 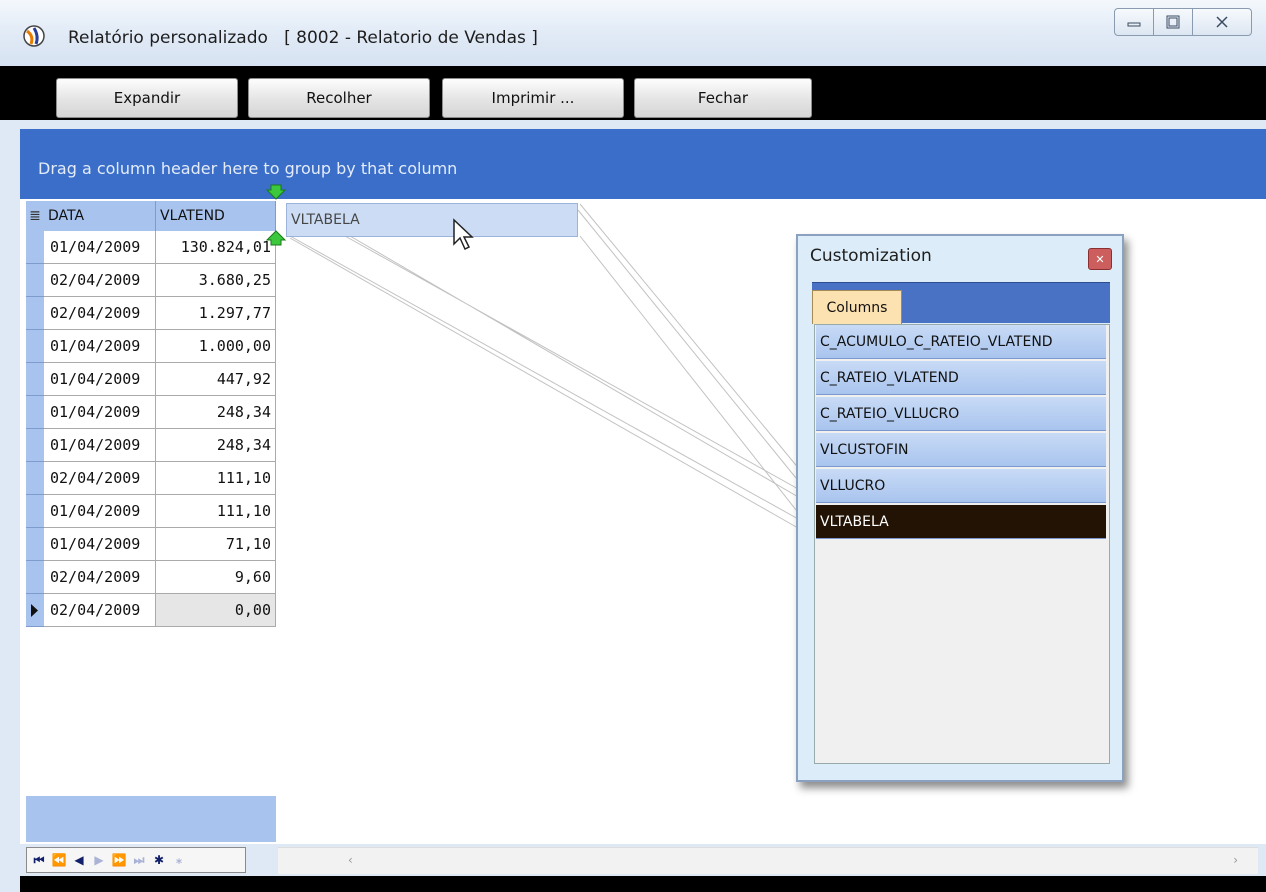 What do you see at coordinates (961, 522) in the screenshot?
I see `customization-column-item: VLTABELA` at bounding box center [961, 522].